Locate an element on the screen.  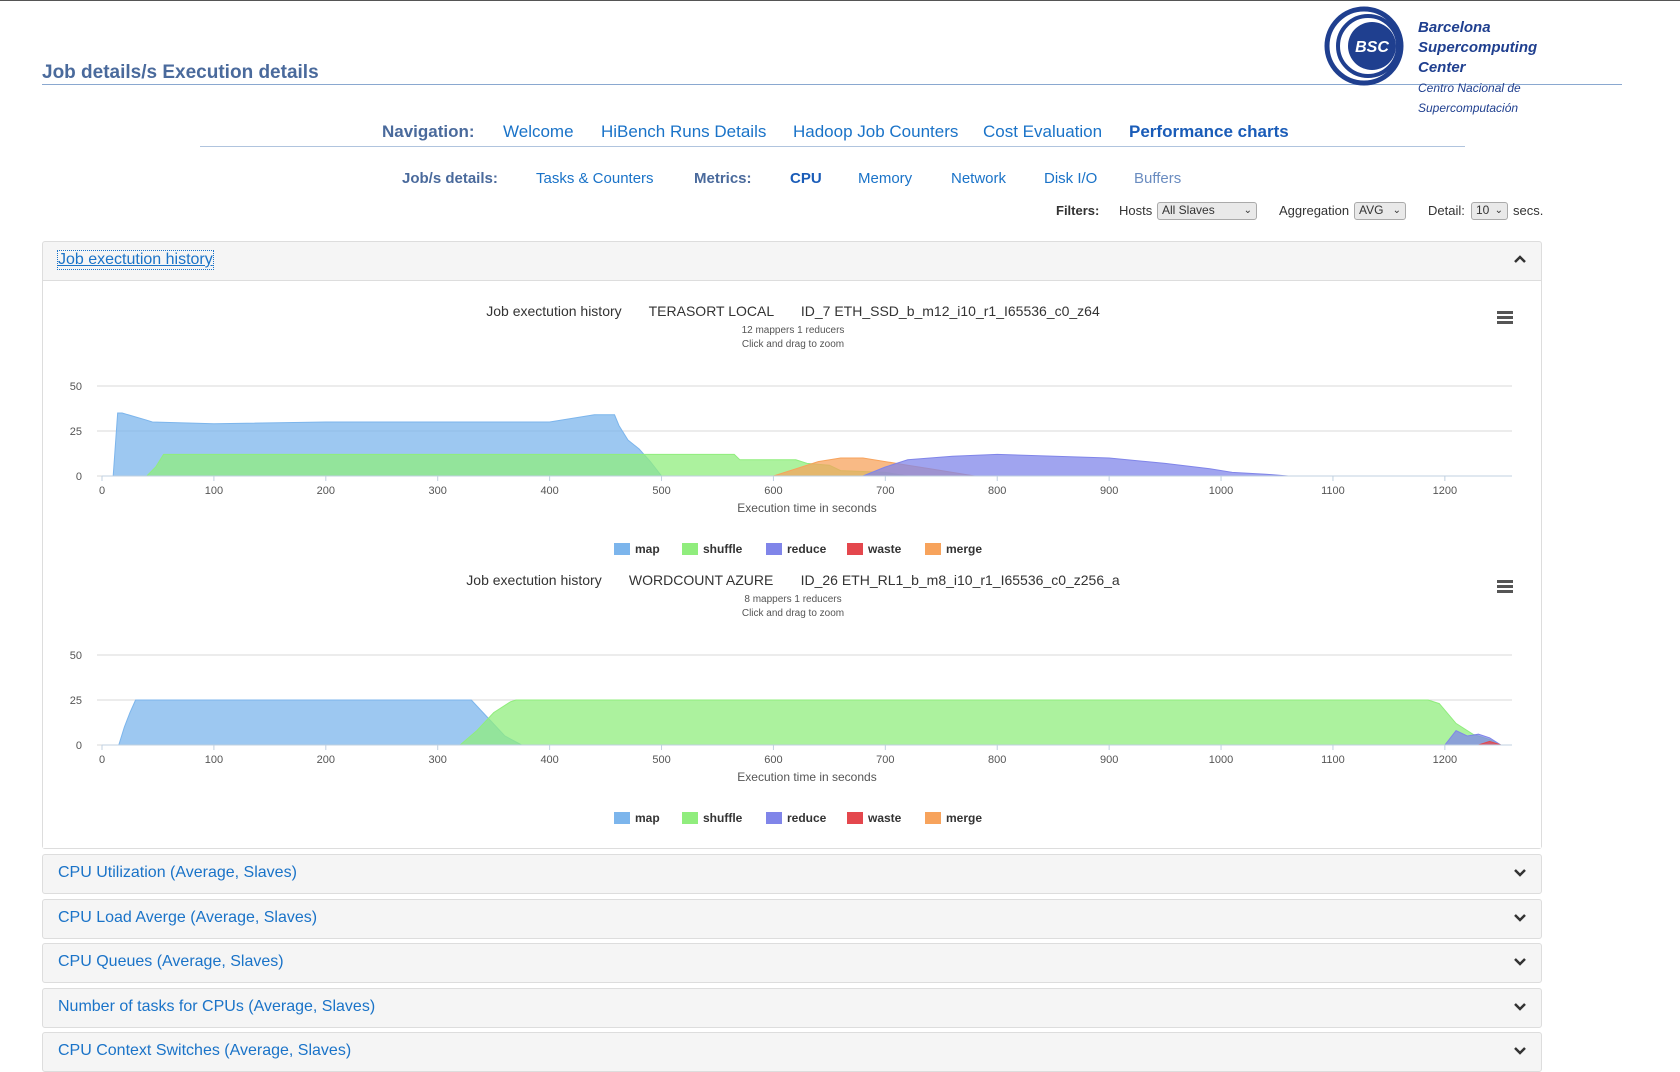
series-area-shuffle is located at coordinates (980, 722).